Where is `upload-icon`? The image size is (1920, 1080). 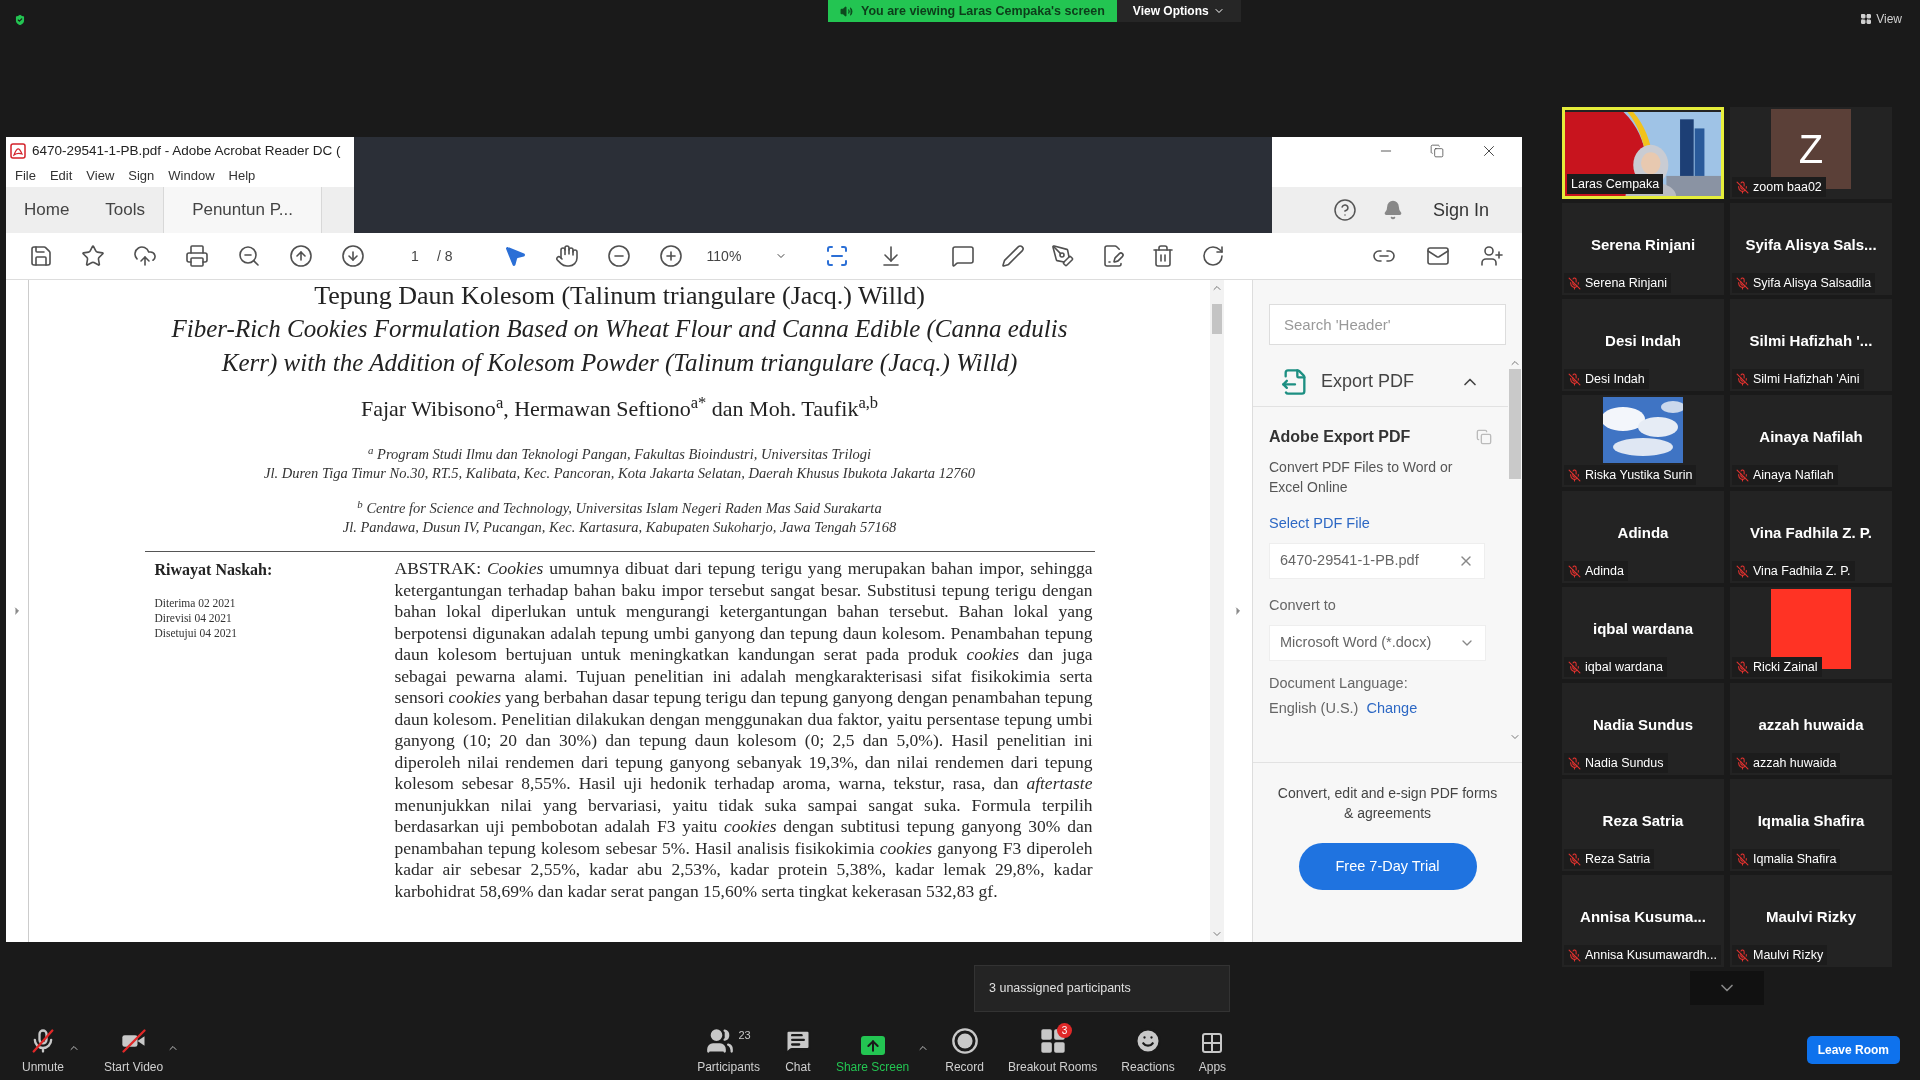 upload-icon is located at coordinates (145, 256).